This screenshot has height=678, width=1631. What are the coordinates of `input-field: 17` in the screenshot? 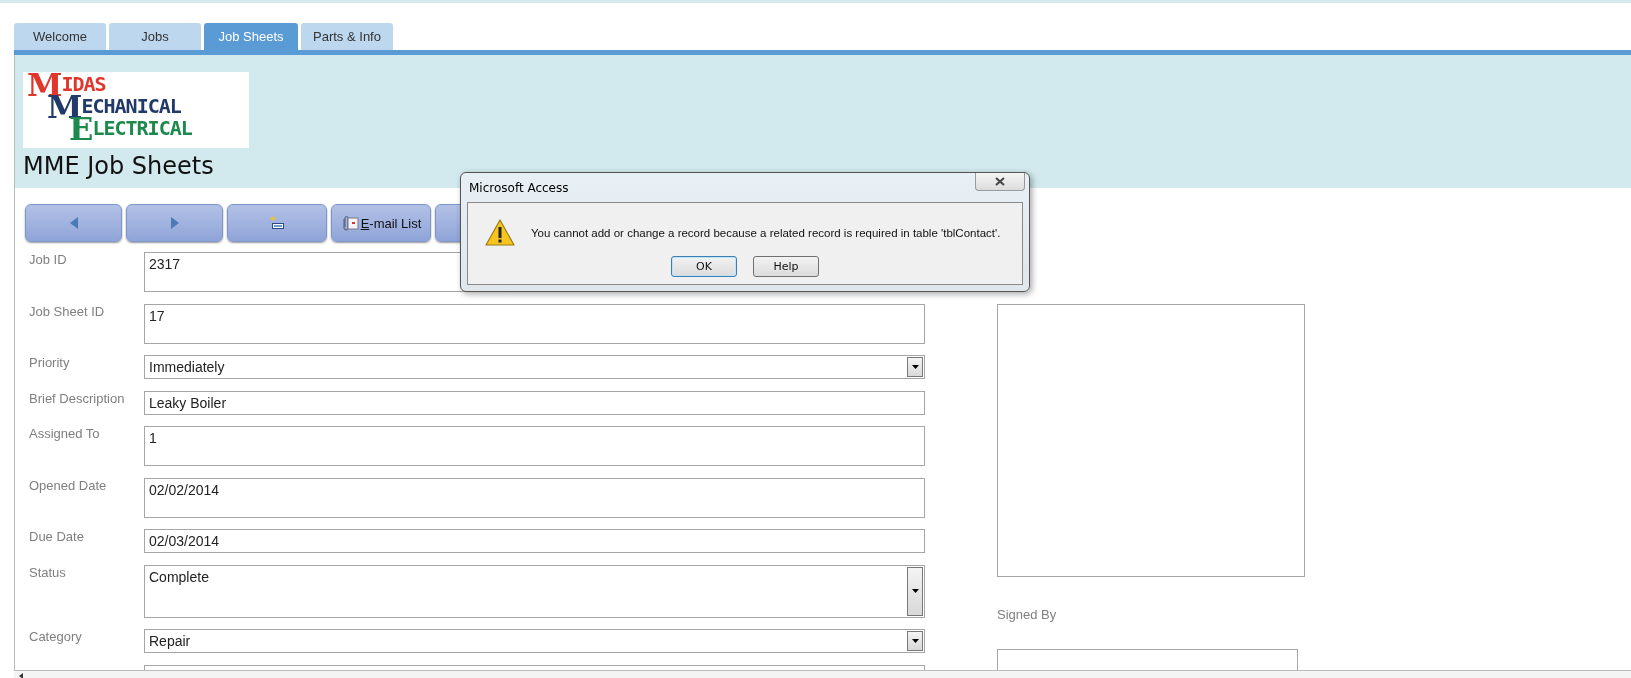 It's located at (534, 323).